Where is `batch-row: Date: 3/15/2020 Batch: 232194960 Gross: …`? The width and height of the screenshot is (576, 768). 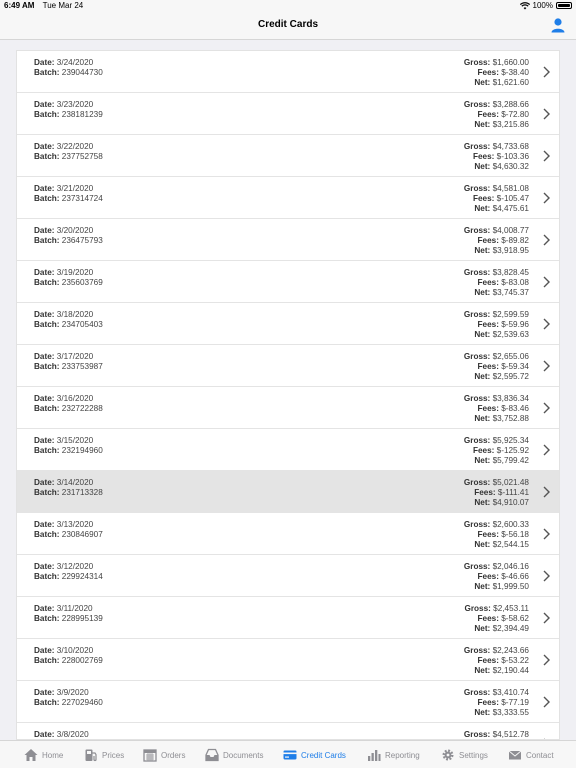 batch-row: Date: 3/15/2020 Batch: 232194960 Gross: … is located at coordinates (288, 450).